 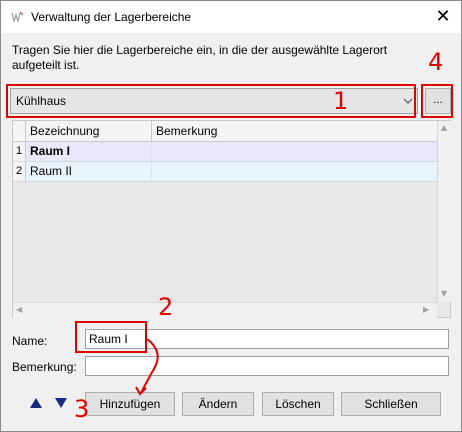 What do you see at coordinates (218, 404) in the screenshot?
I see `change-button: Ändern` at bounding box center [218, 404].